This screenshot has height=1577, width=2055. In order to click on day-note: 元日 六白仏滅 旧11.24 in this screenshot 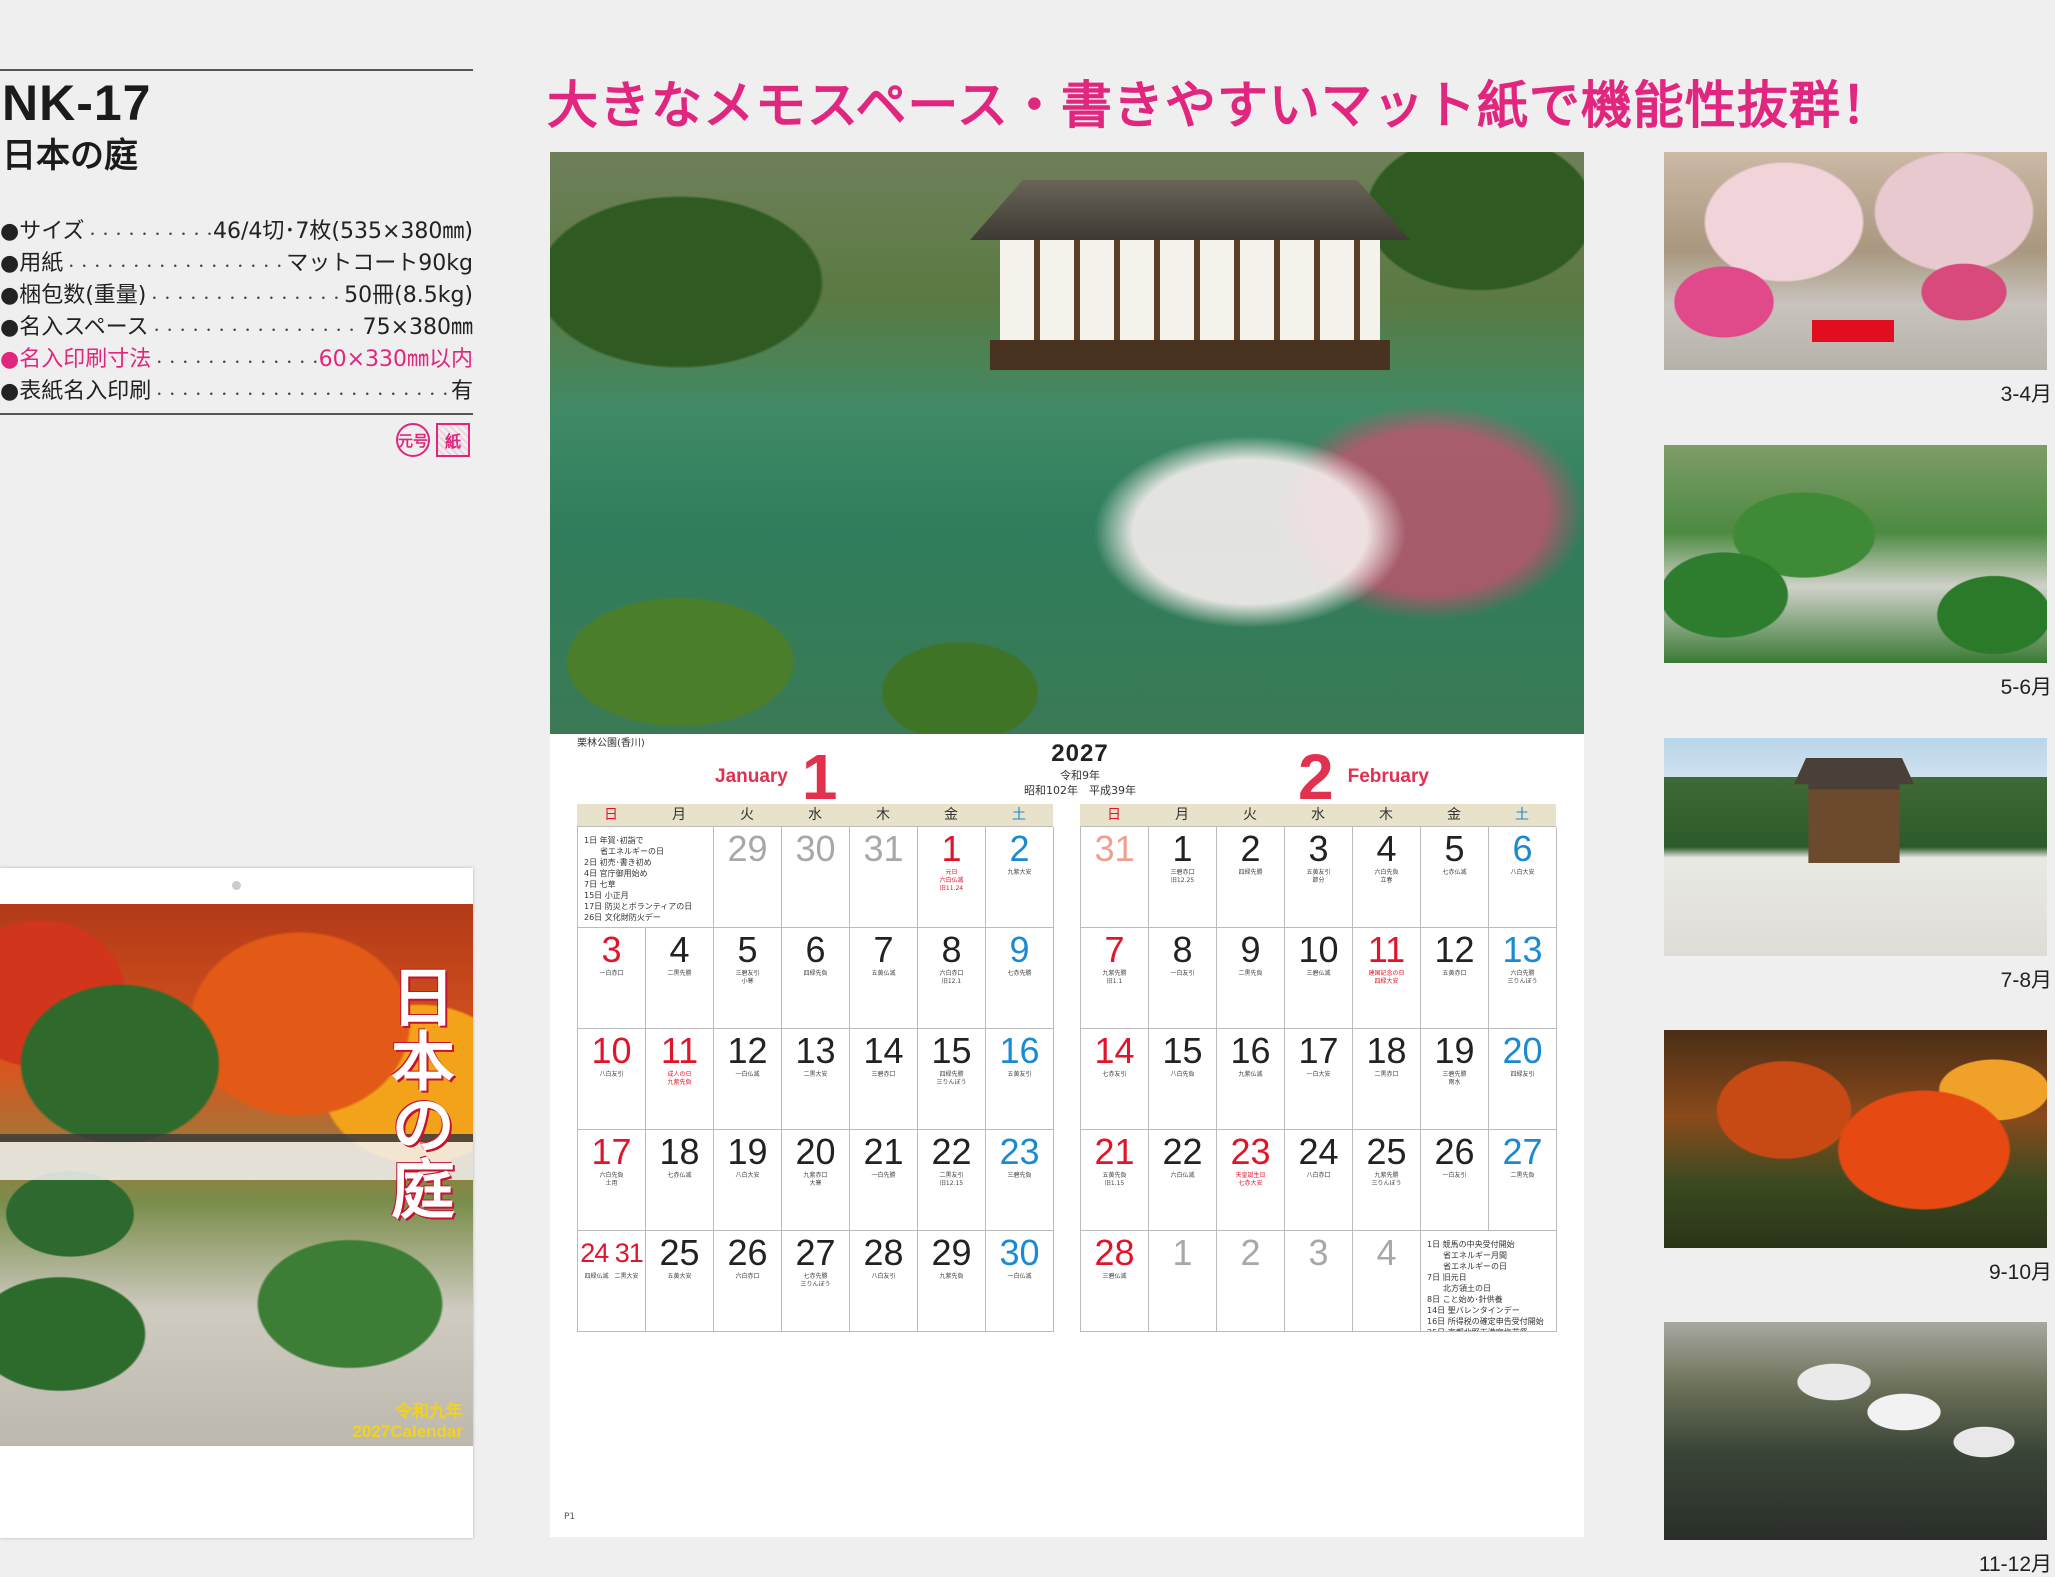, I will do `click(951, 880)`.